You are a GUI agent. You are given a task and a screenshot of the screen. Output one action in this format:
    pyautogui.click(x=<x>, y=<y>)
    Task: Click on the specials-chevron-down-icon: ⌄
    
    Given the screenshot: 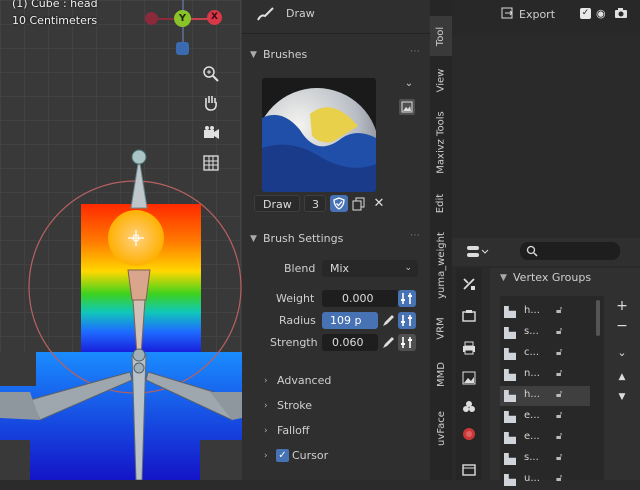 What is the action you would take?
    pyautogui.click(x=622, y=354)
    